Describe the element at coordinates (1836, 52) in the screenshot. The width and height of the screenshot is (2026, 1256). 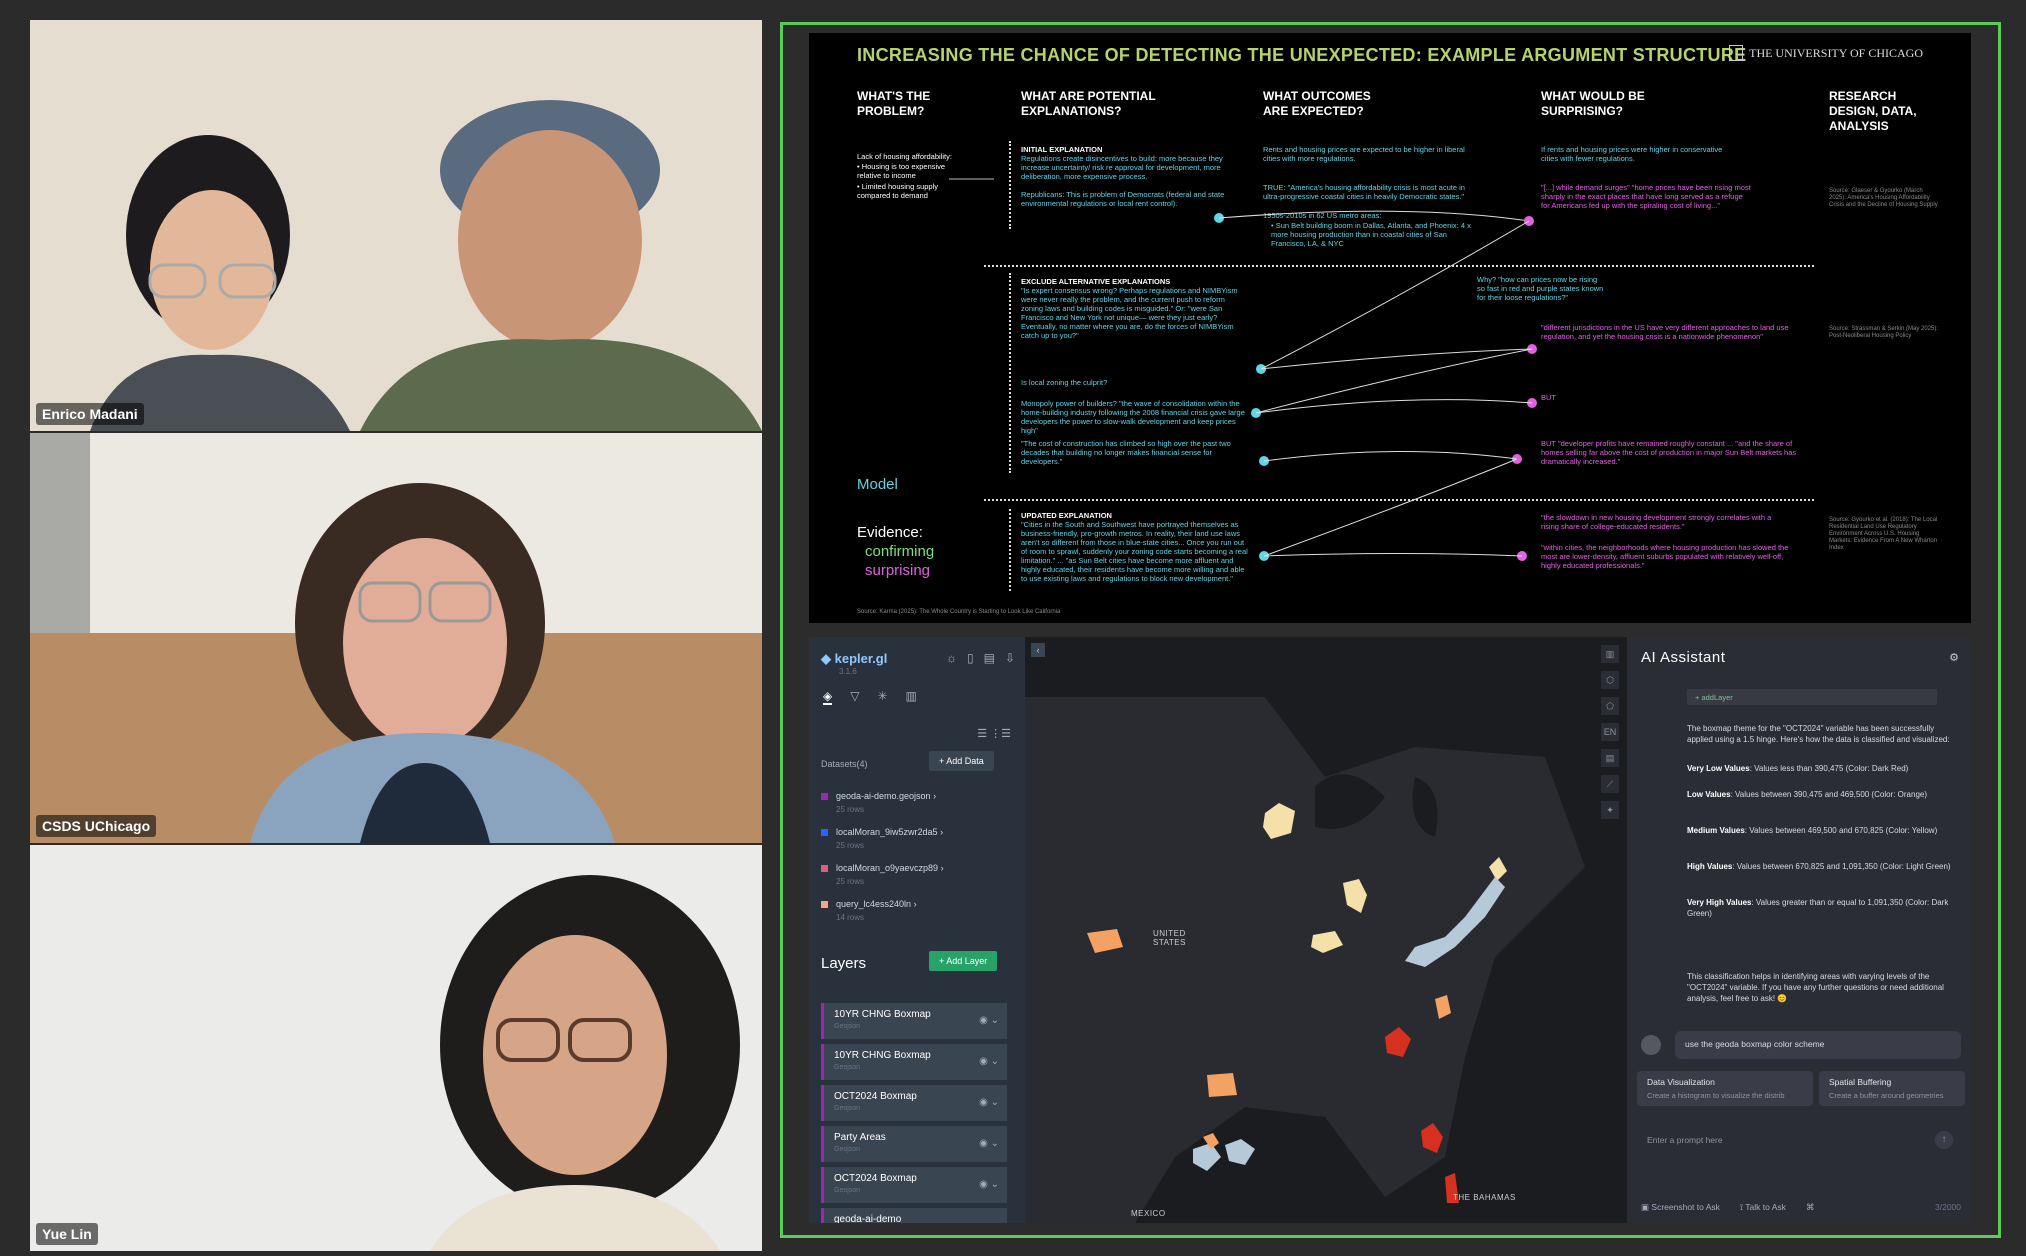
I see `logo-text: THE UNIVERSITY OF CHICAGO` at that location.